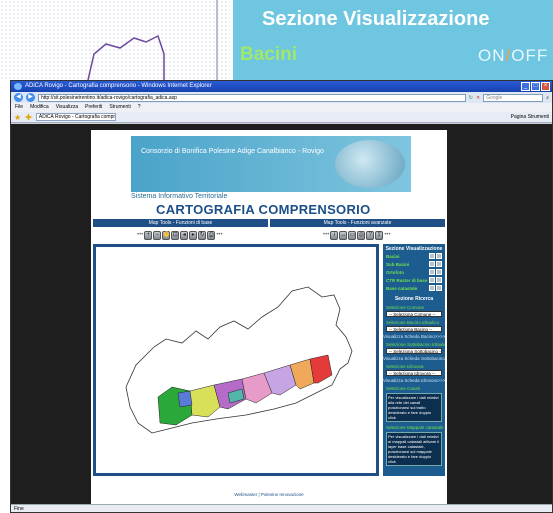  Describe the element at coordinates (414, 373) in the screenshot. I see `idrovora-select: -- Seleziona Idrovora --` at that location.